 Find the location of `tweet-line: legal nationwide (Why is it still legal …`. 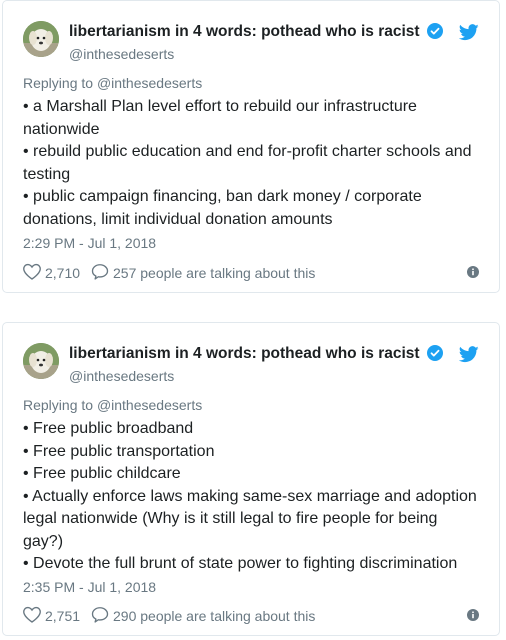

tweet-line: legal nationwide (Why is it still legal … is located at coordinates (230, 518).